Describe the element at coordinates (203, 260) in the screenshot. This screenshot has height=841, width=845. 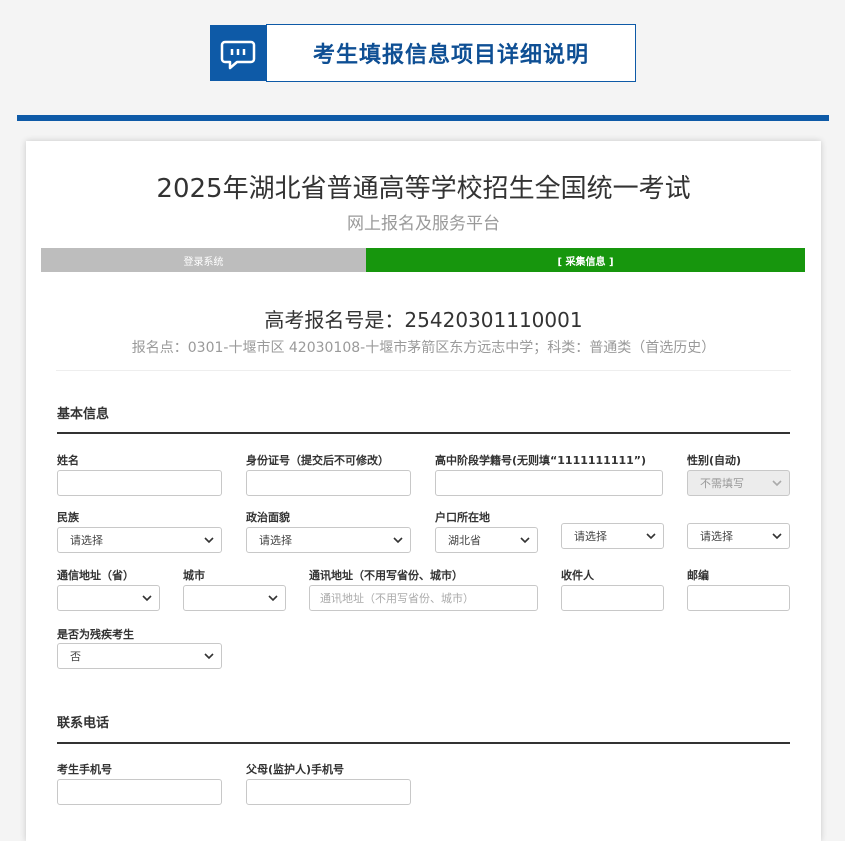
I see `step-login: 登录系统` at that location.